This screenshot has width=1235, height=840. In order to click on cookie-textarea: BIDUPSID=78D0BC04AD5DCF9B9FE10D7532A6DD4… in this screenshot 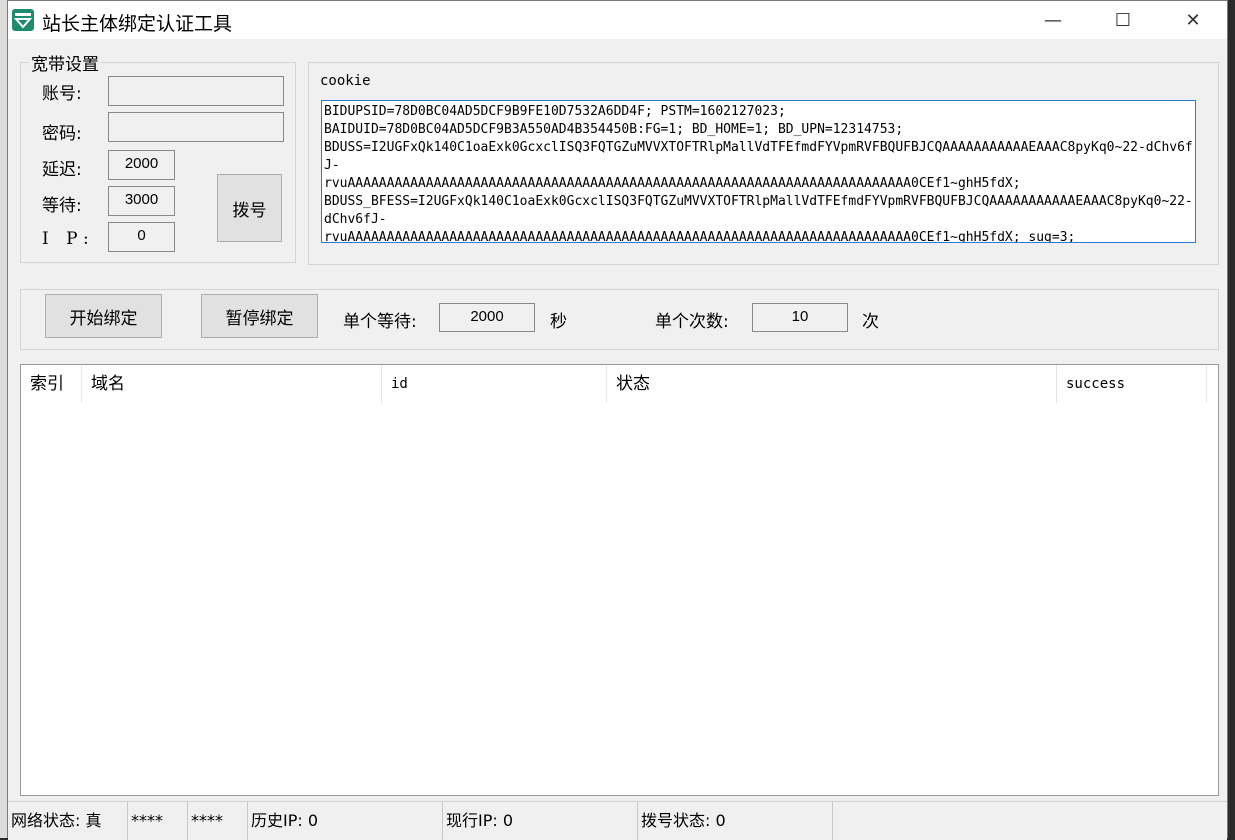, I will do `click(758, 171)`.